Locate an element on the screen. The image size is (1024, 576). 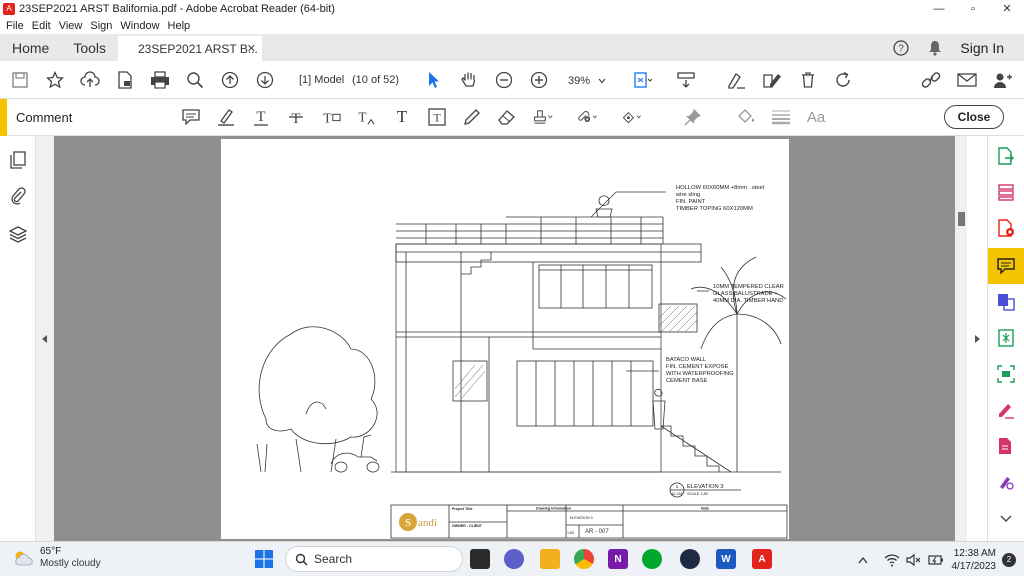
minimize-button: — is located at coordinates (939, 9).